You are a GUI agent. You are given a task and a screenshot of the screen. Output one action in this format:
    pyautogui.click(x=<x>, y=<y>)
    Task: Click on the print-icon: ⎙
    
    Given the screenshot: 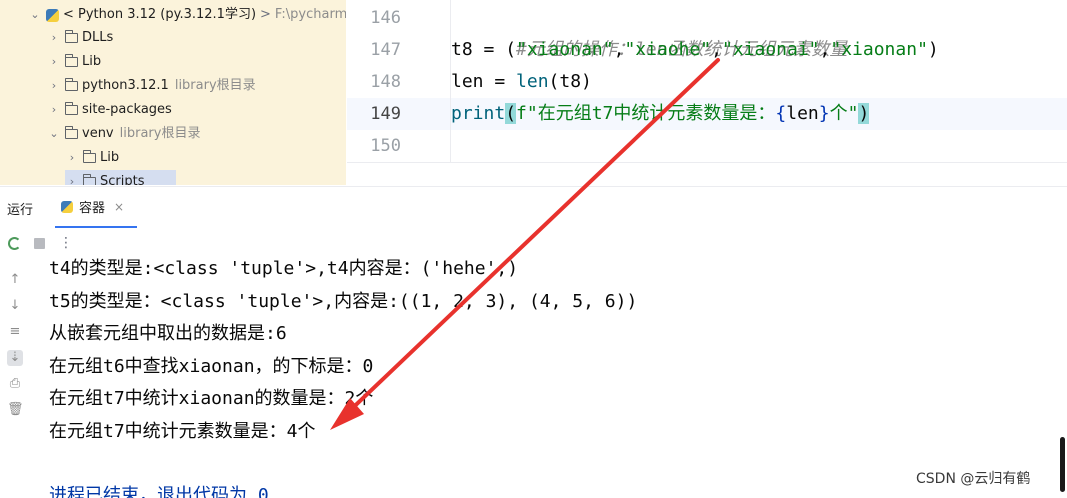 What is the action you would take?
    pyautogui.click(x=15, y=384)
    